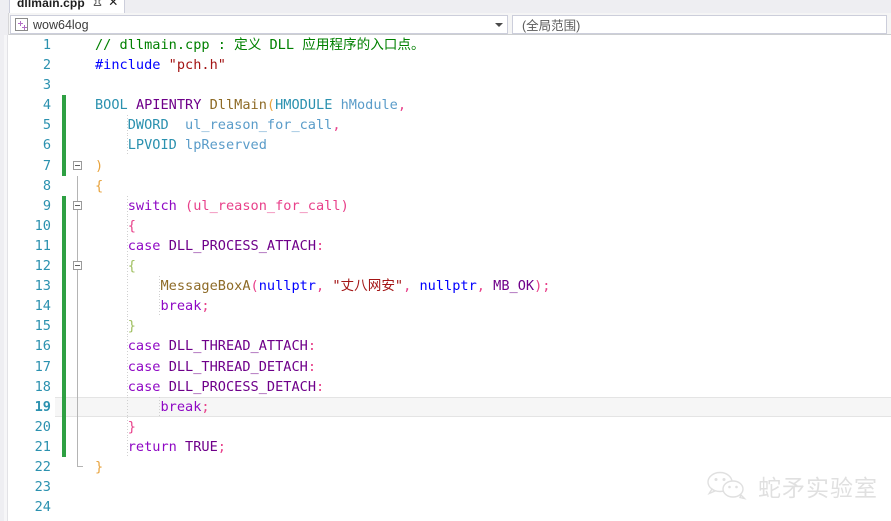 The height and width of the screenshot is (521, 891). Describe the element at coordinates (368, 286) in the screenshot. I see `code-token: "丈八网安"` at that location.